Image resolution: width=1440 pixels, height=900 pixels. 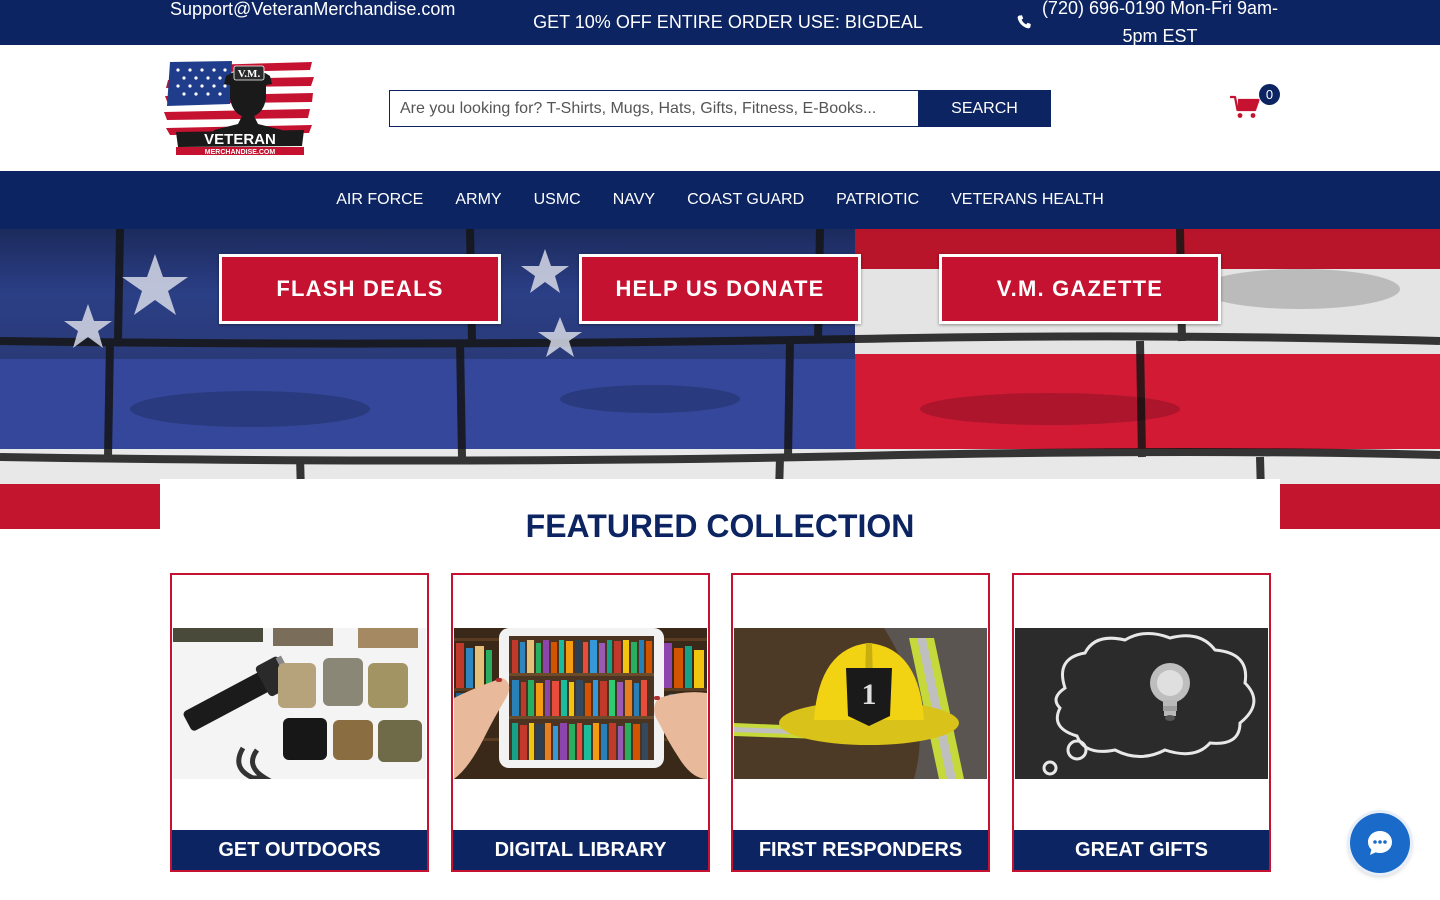 I want to click on nav-item-patriotic: PATRIOTIC, so click(x=877, y=200).